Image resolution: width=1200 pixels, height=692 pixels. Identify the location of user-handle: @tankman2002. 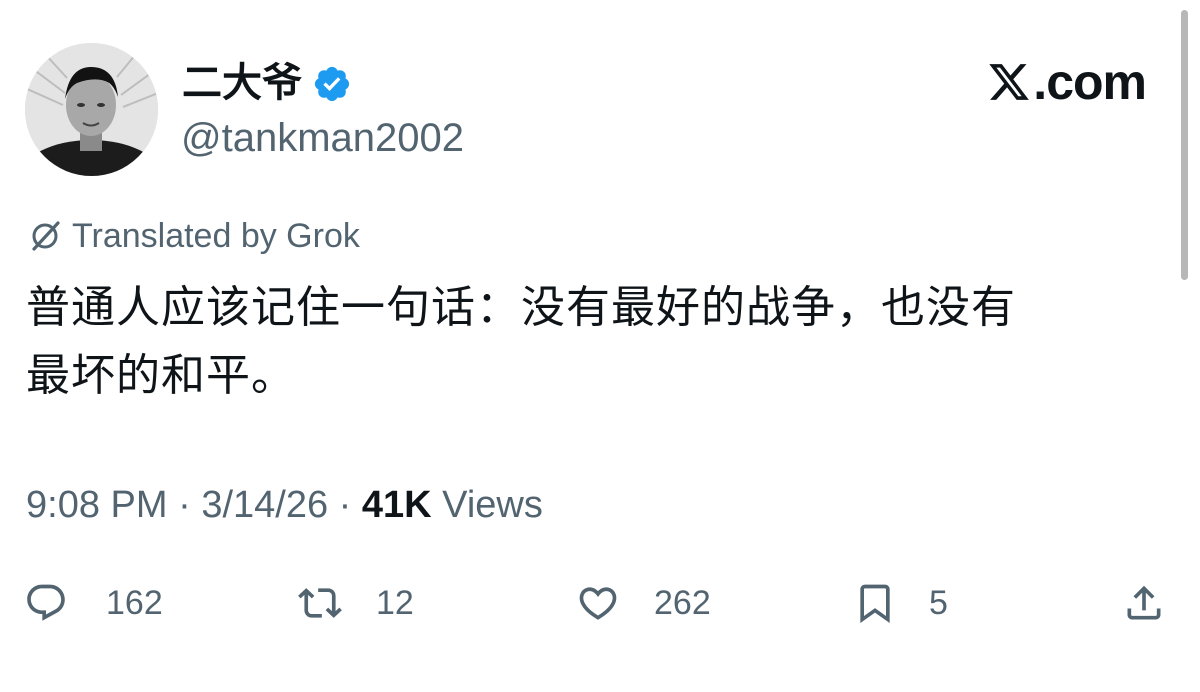
(322, 138).